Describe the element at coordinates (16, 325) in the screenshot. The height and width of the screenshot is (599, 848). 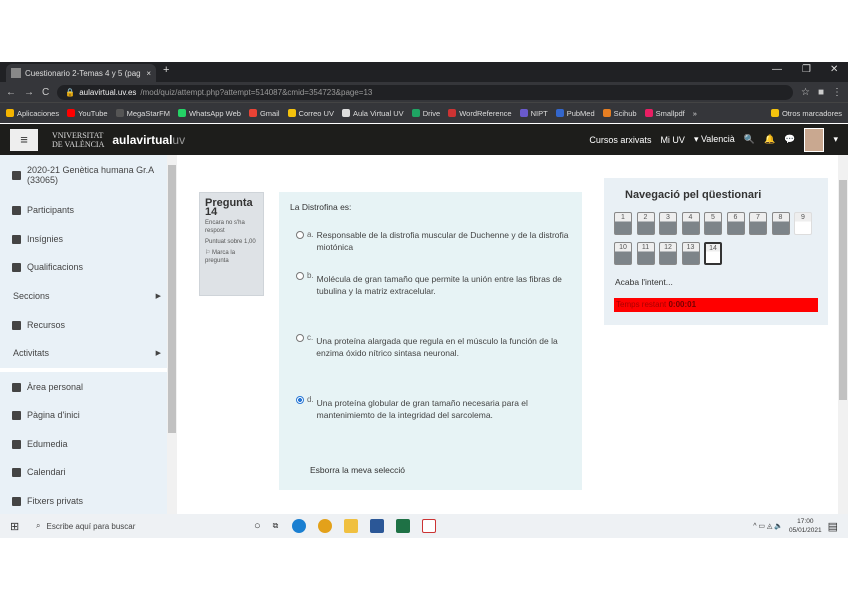
I see `archive-icon` at that location.